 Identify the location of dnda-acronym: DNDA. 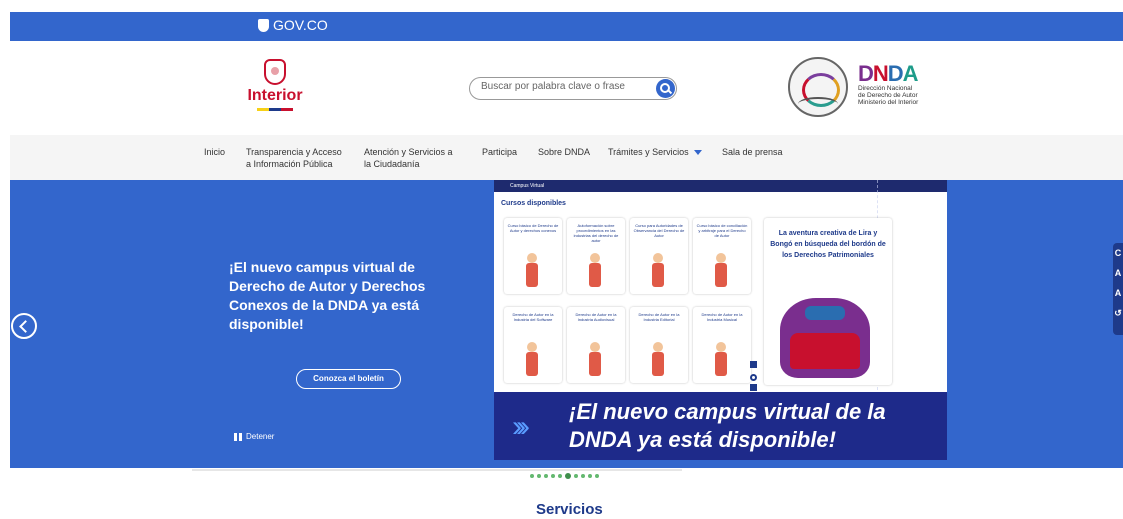
(903, 74).